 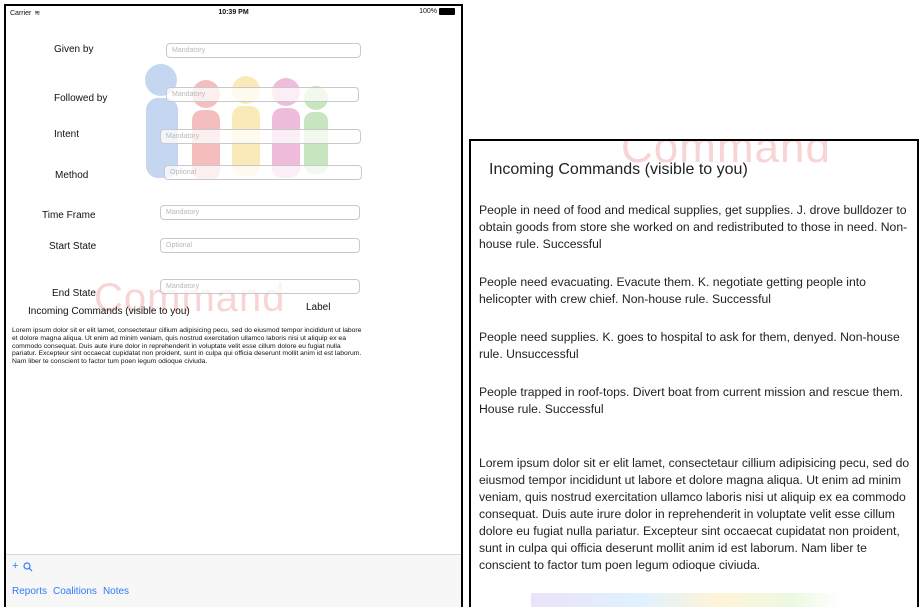 I want to click on battery-percent: 100%, so click(x=428, y=11).